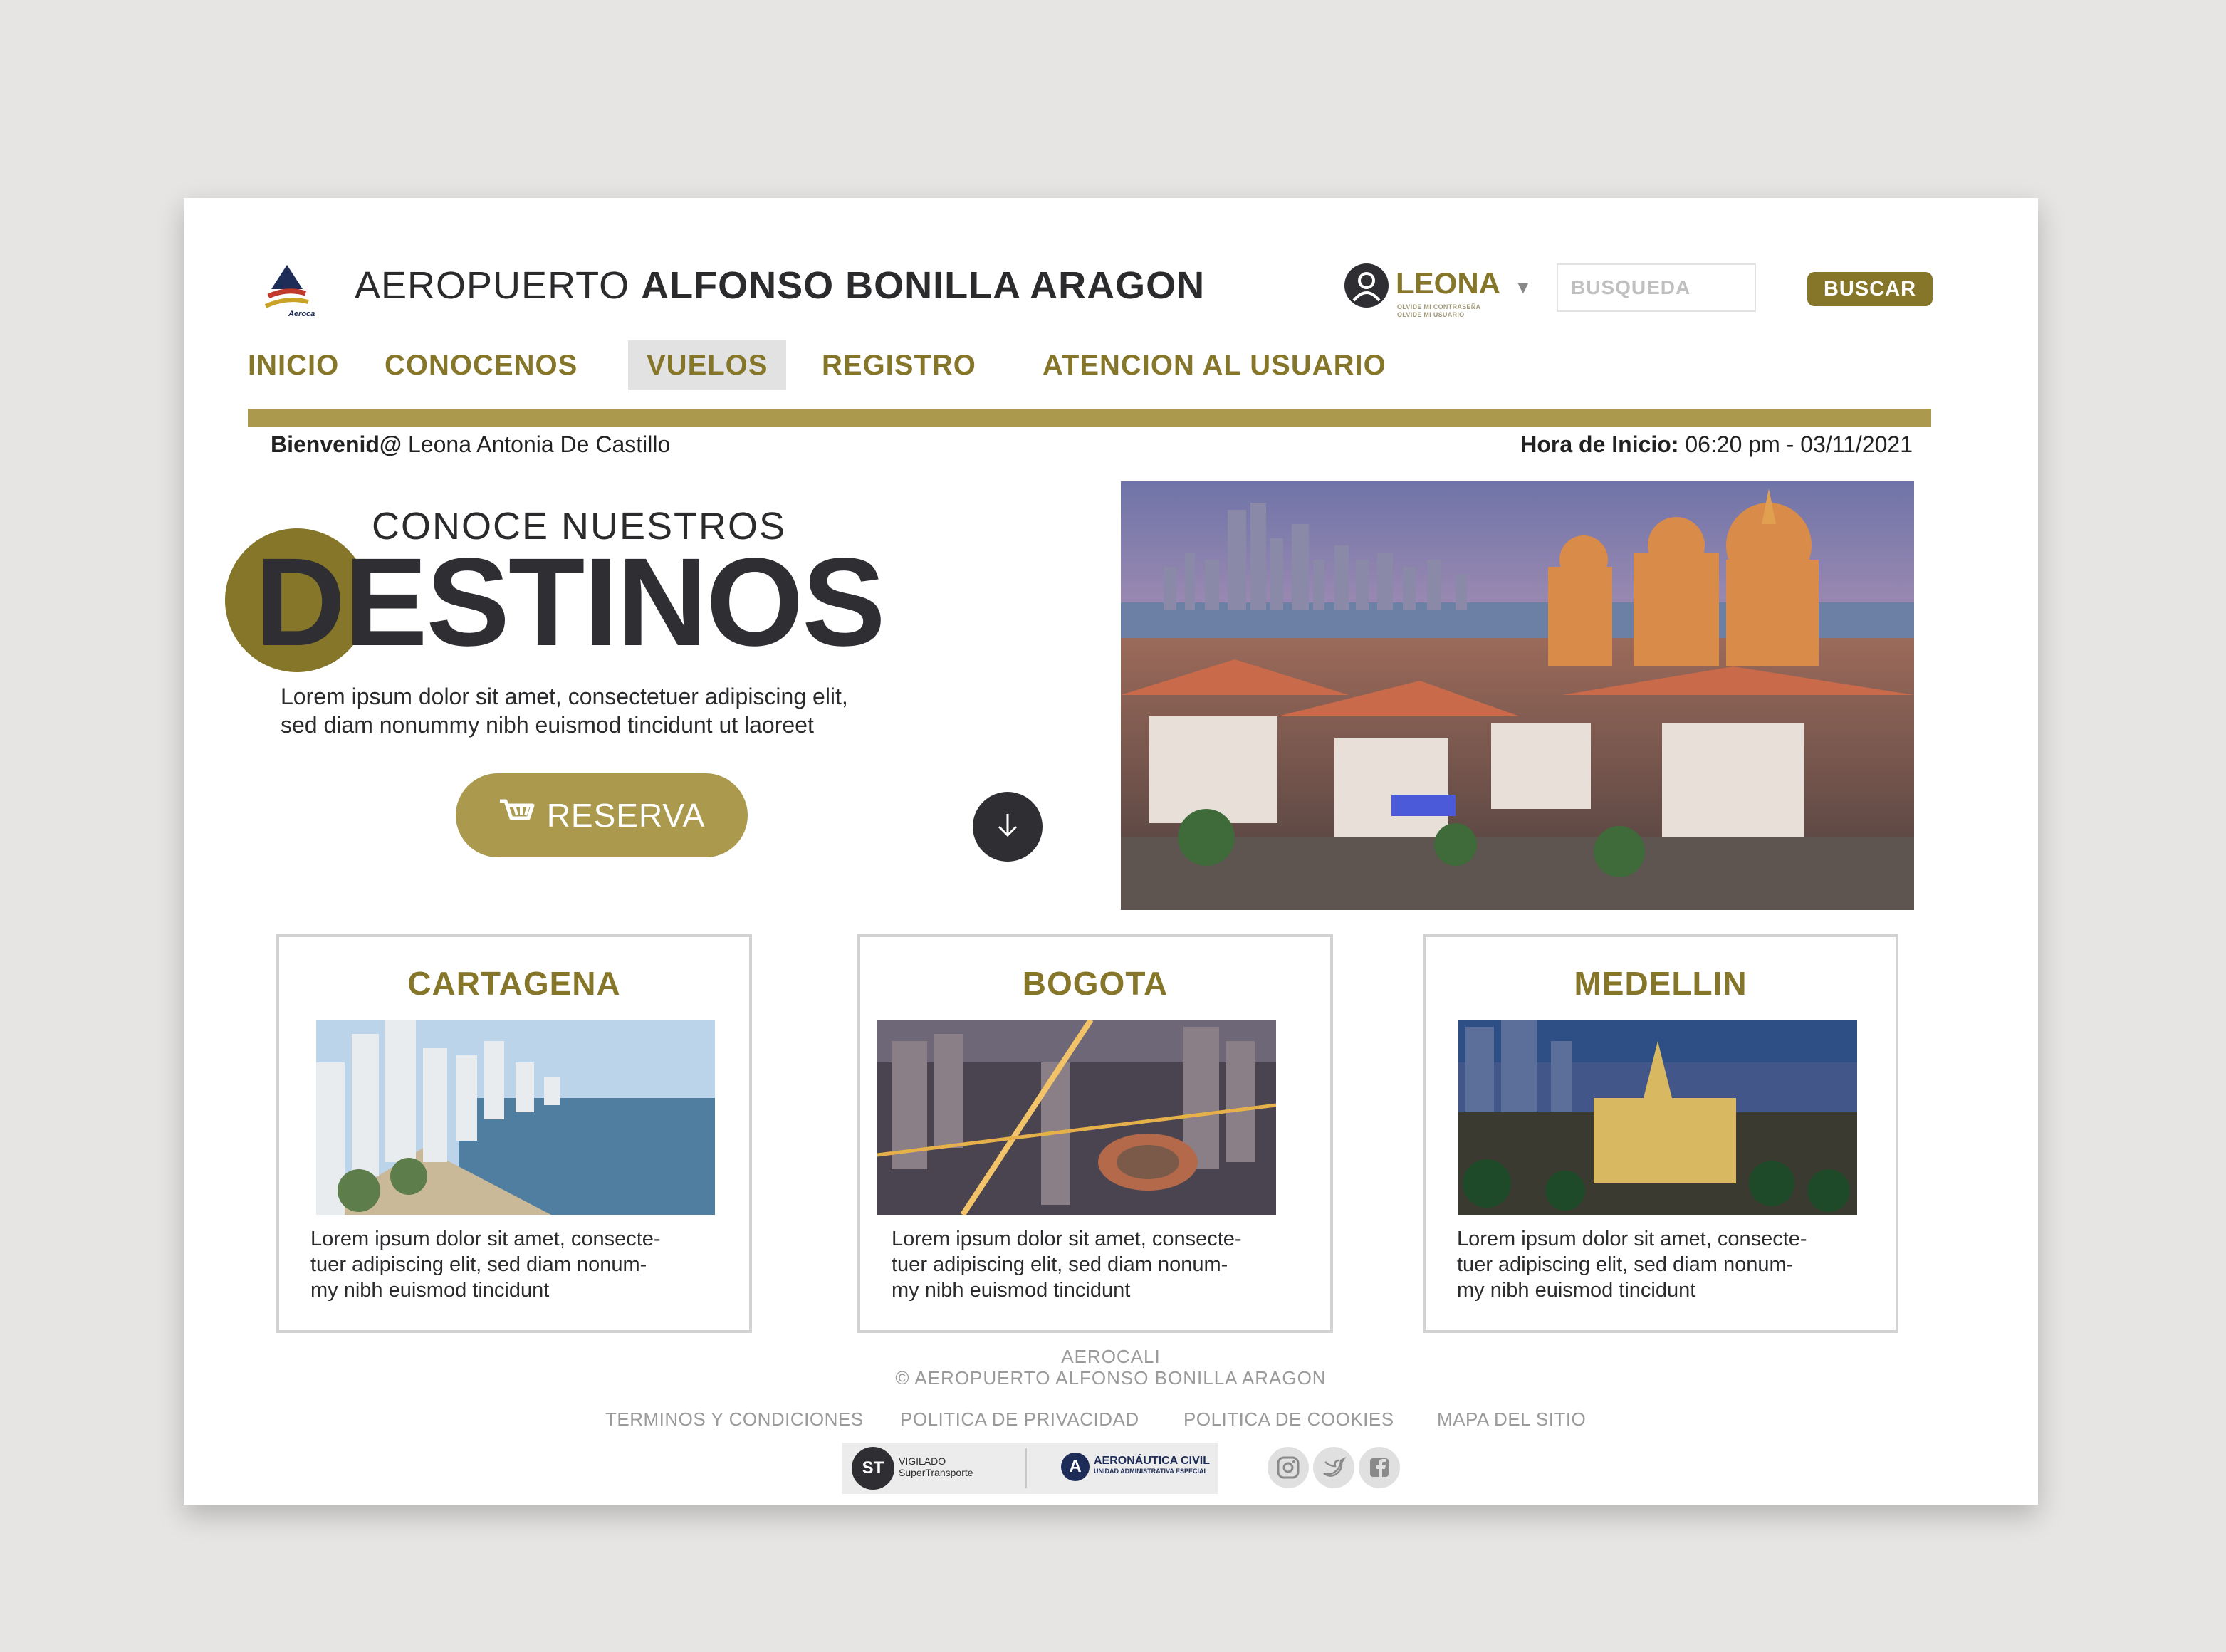 This screenshot has width=2226, height=1652. Describe the element at coordinates (1288, 1467) in the screenshot. I see `instagram-icon` at that location.